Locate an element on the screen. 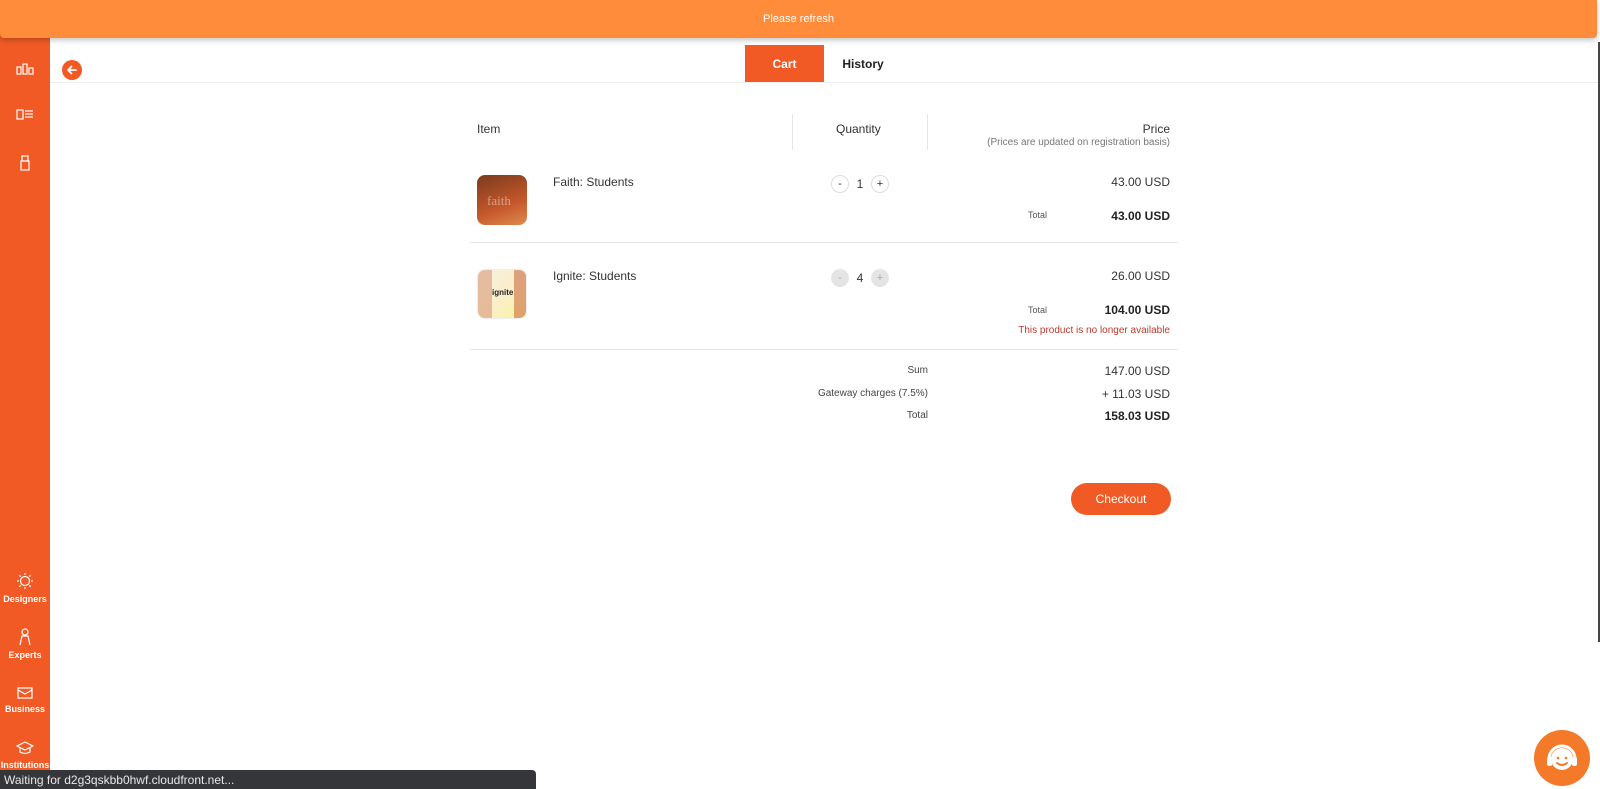 This screenshot has width=1600, height=789. sidebar-item-label: Experts is located at coordinates (25, 655).